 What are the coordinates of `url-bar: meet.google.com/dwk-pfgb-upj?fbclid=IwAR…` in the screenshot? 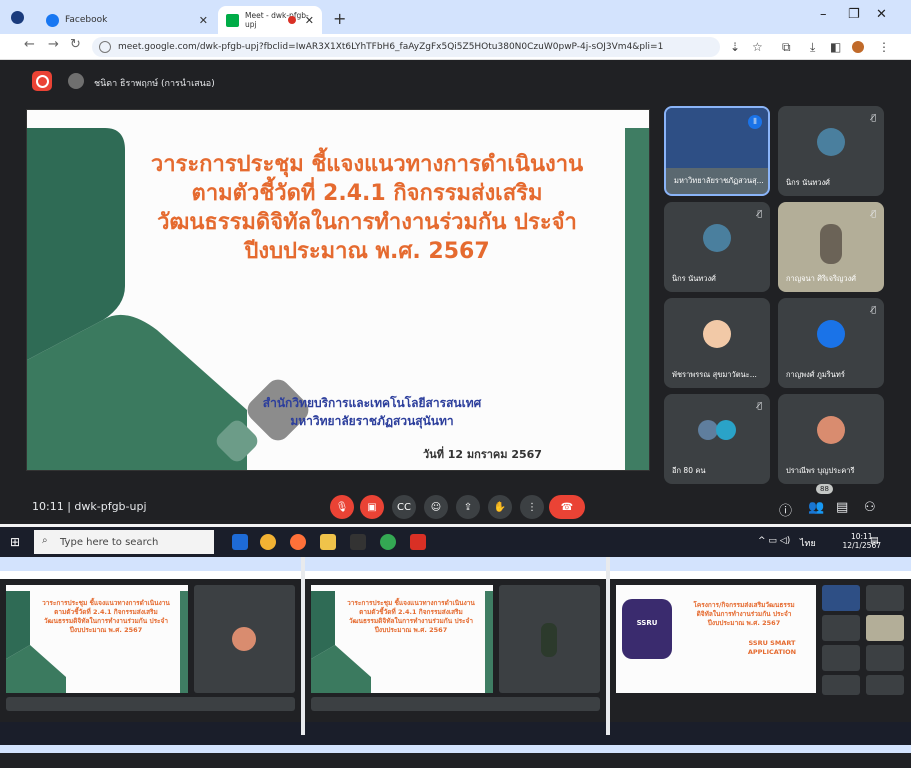 It's located at (406, 47).